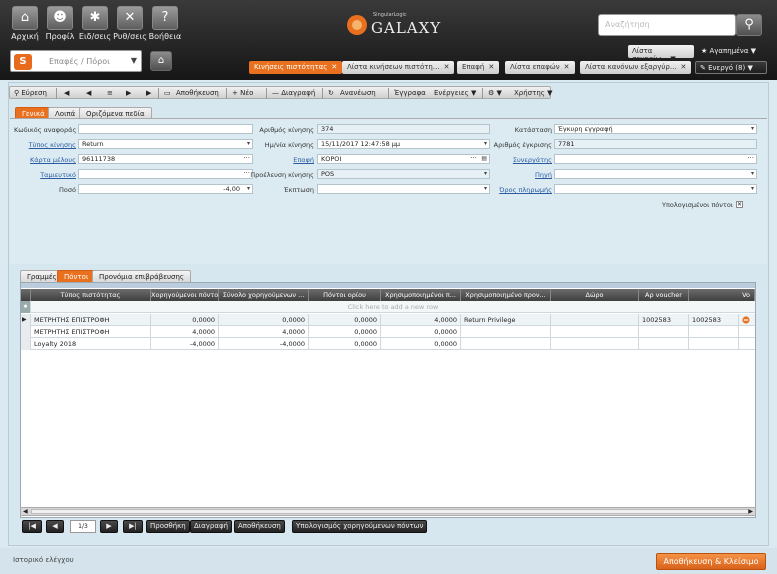  I want to click on scenario-list-button: Λίστα σεναρίω... ▼, so click(661, 54).